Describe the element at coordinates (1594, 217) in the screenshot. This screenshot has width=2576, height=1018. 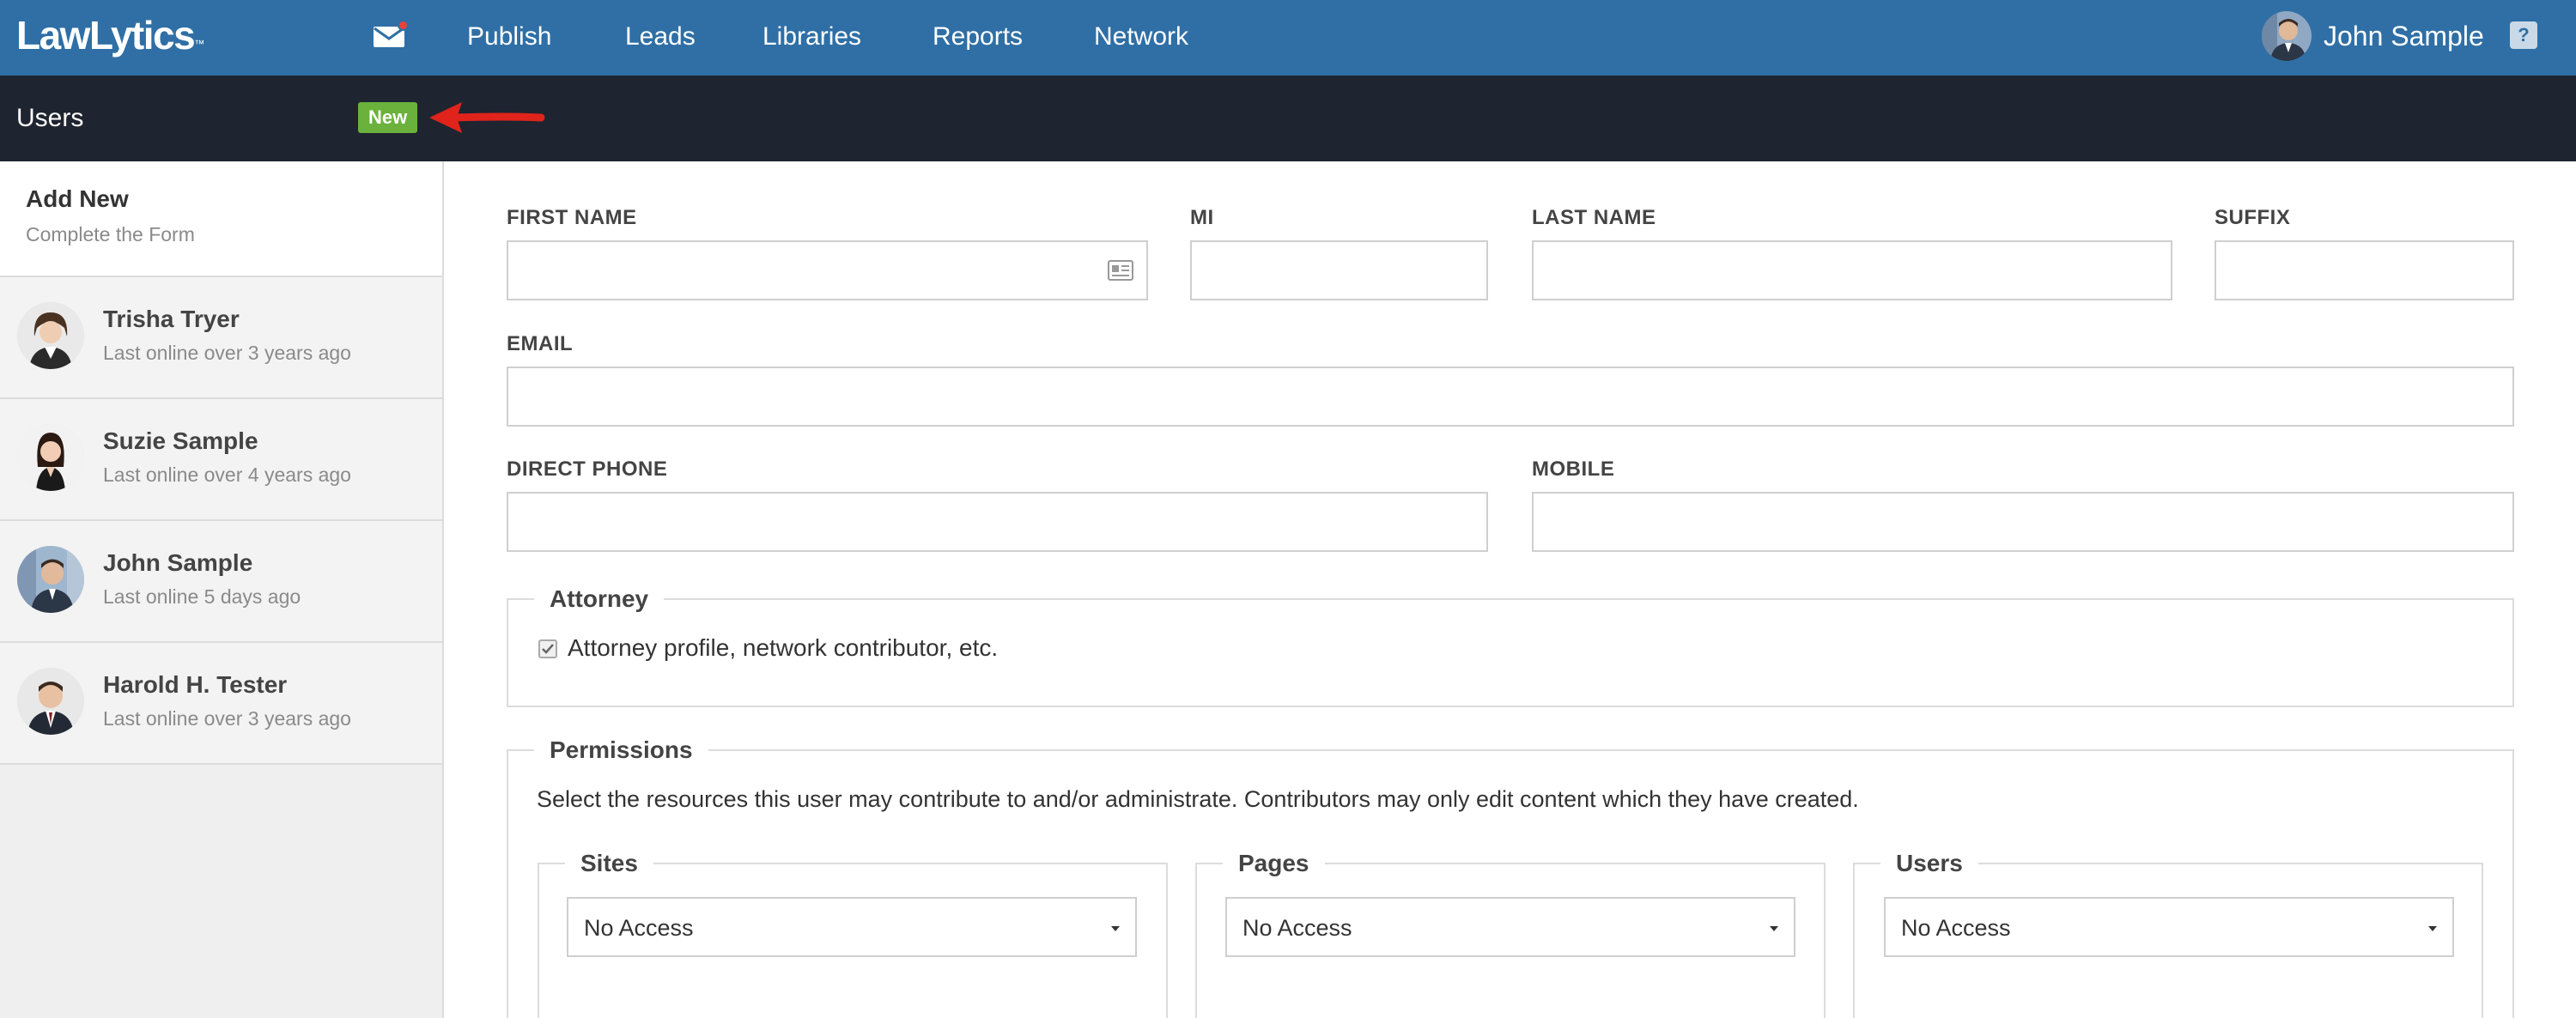
I see `last-name-label: LAST NAME` at that location.